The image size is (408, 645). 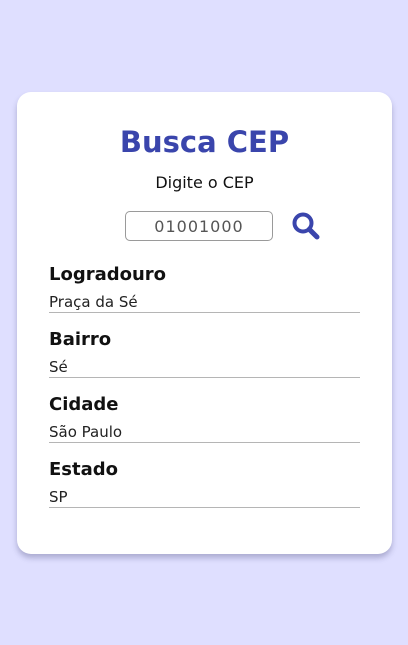 What do you see at coordinates (204, 368) in the screenshot?
I see `bairro-value: Sé` at bounding box center [204, 368].